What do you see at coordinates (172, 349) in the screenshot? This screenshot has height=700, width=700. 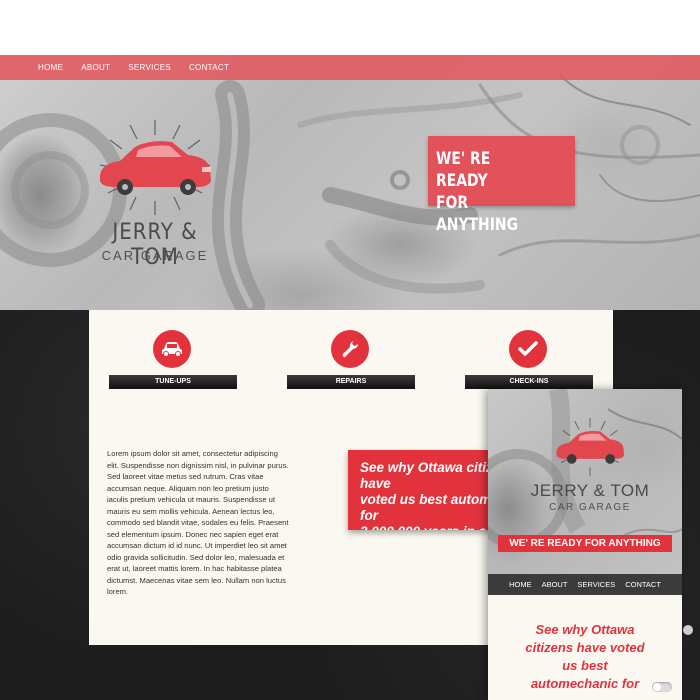 I see `car-icon` at bounding box center [172, 349].